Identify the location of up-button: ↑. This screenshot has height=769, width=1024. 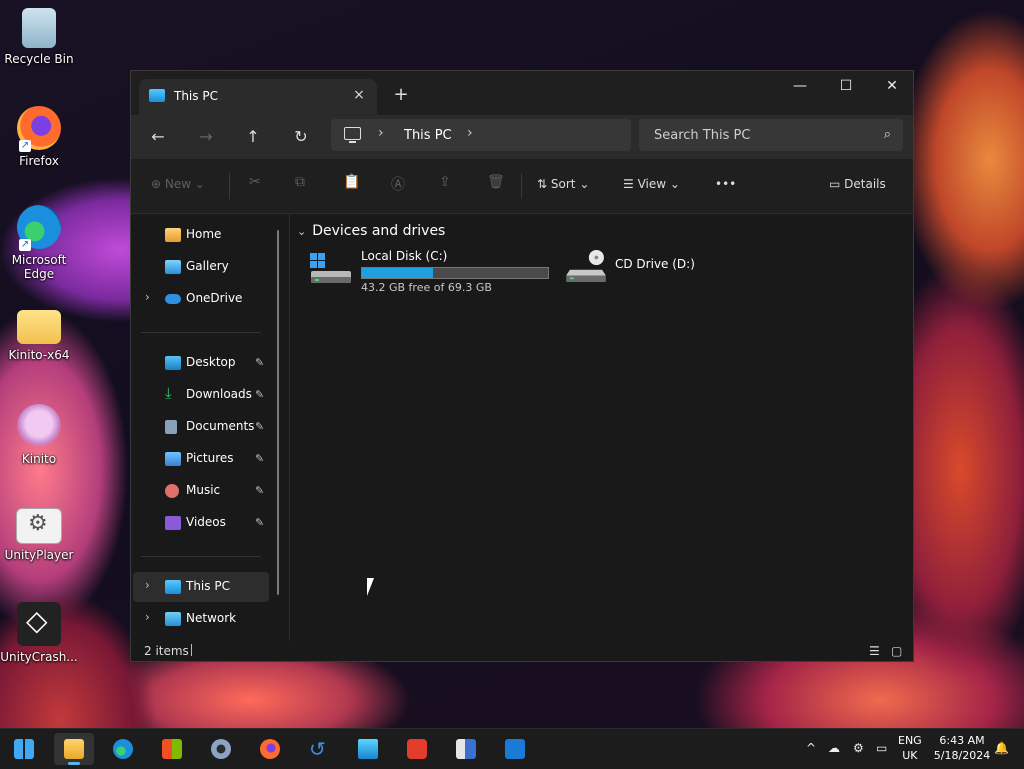
(253, 137).